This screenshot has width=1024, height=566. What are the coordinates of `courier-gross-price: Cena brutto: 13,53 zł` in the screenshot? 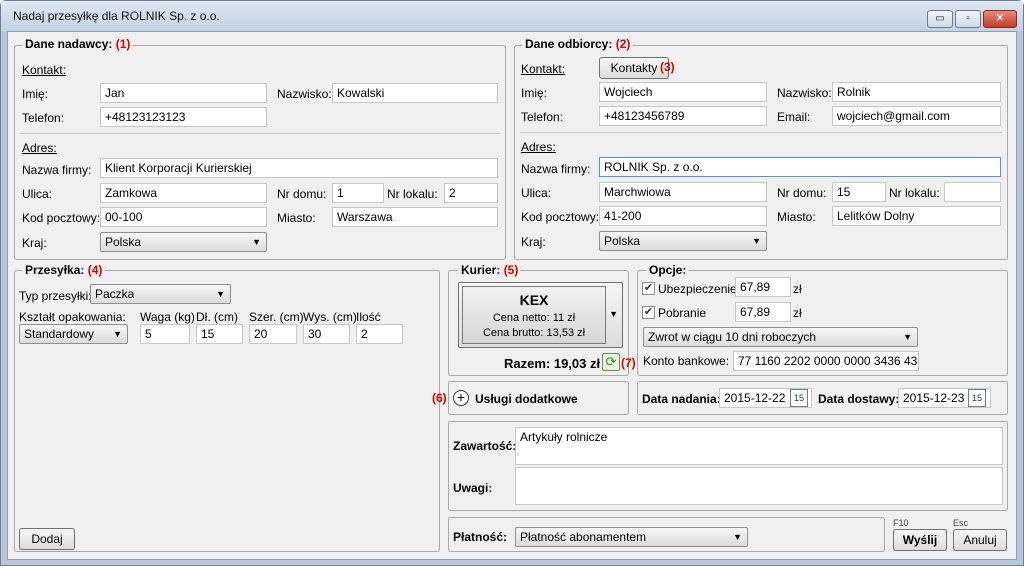 It's located at (534, 333).